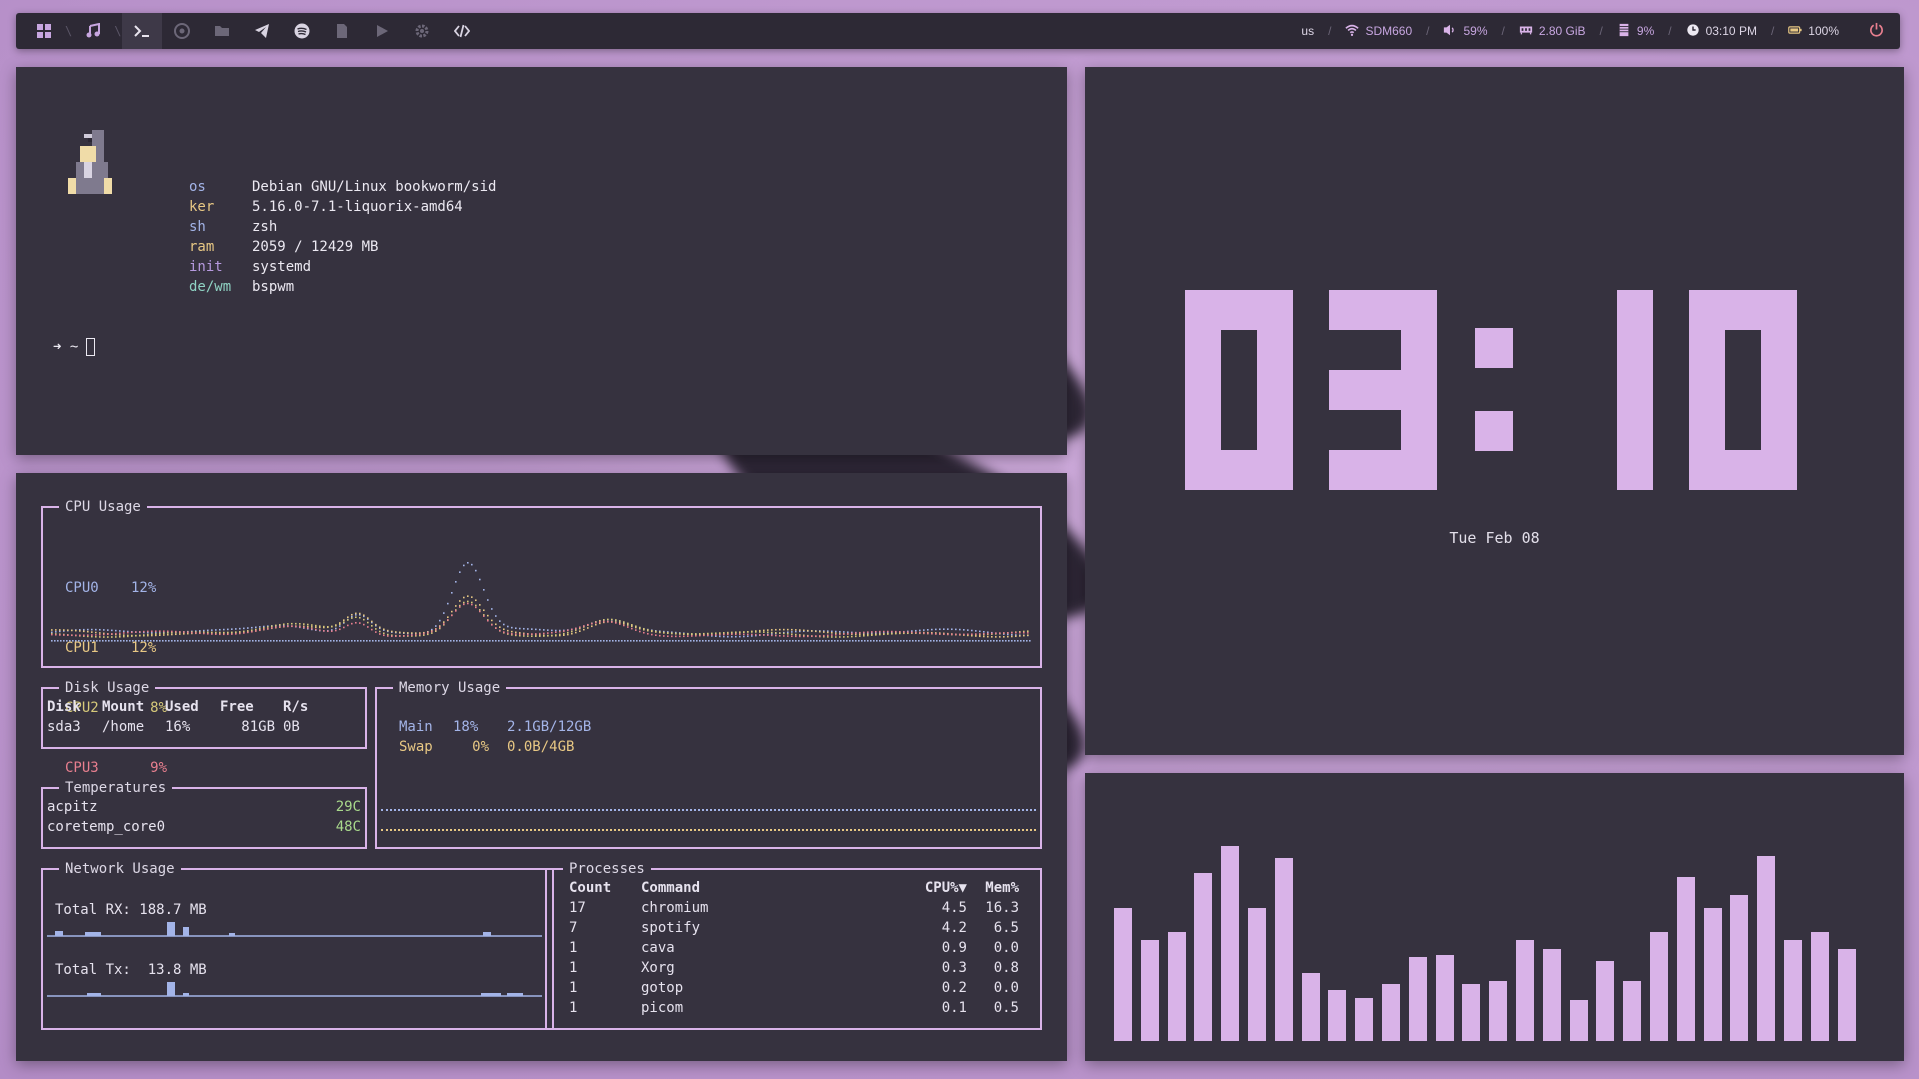 The width and height of the screenshot is (1919, 1079). Describe the element at coordinates (993, 888) in the screenshot. I see `process-col-header: Mem%` at that location.